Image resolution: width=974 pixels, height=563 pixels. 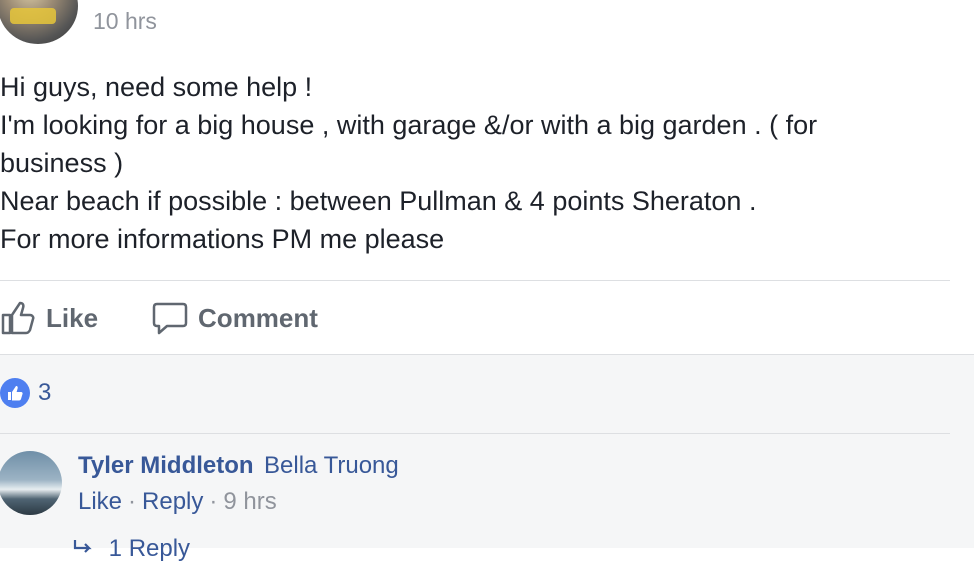 I want to click on post-line: business ), so click(x=62, y=163).